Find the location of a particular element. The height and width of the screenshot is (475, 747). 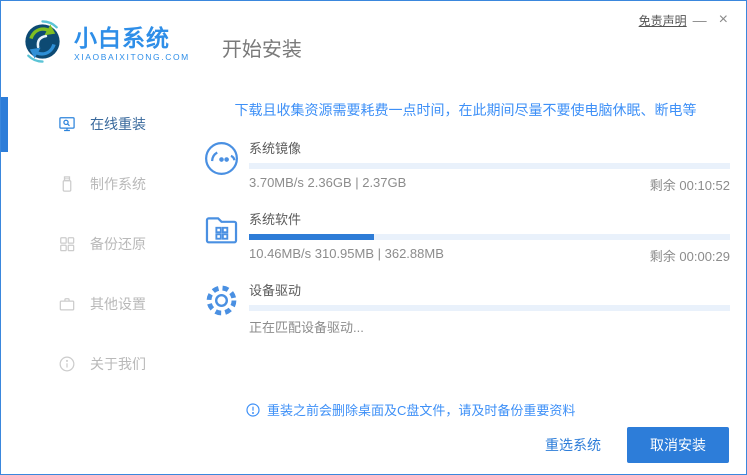

page-title: 开始安装 is located at coordinates (261, 49).